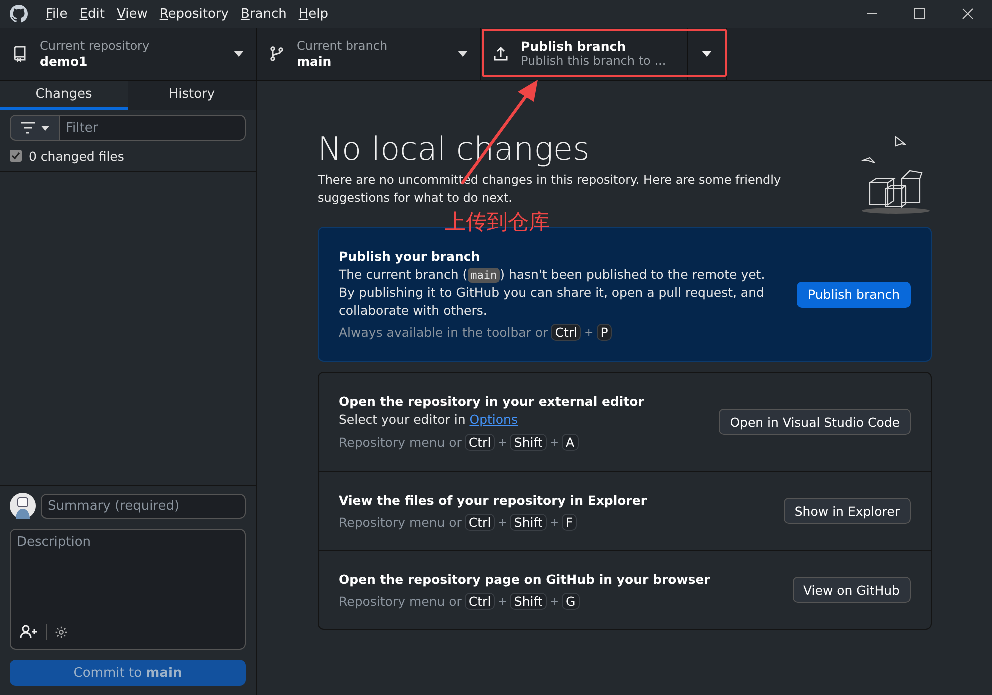 Image resolution: width=992 pixels, height=695 pixels. What do you see at coordinates (920, 14) in the screenshot?
I see `maximize-icon` at bounding box center [920, 14].